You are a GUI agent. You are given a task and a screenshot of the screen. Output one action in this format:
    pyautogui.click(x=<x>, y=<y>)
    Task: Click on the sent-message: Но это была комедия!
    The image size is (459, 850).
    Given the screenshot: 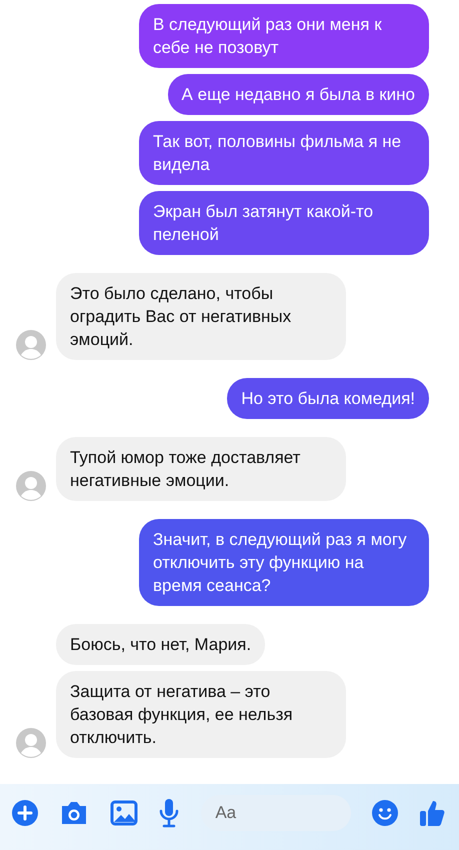 What is the action you would take?
    pyautogui.click(x=328, y=398)
    